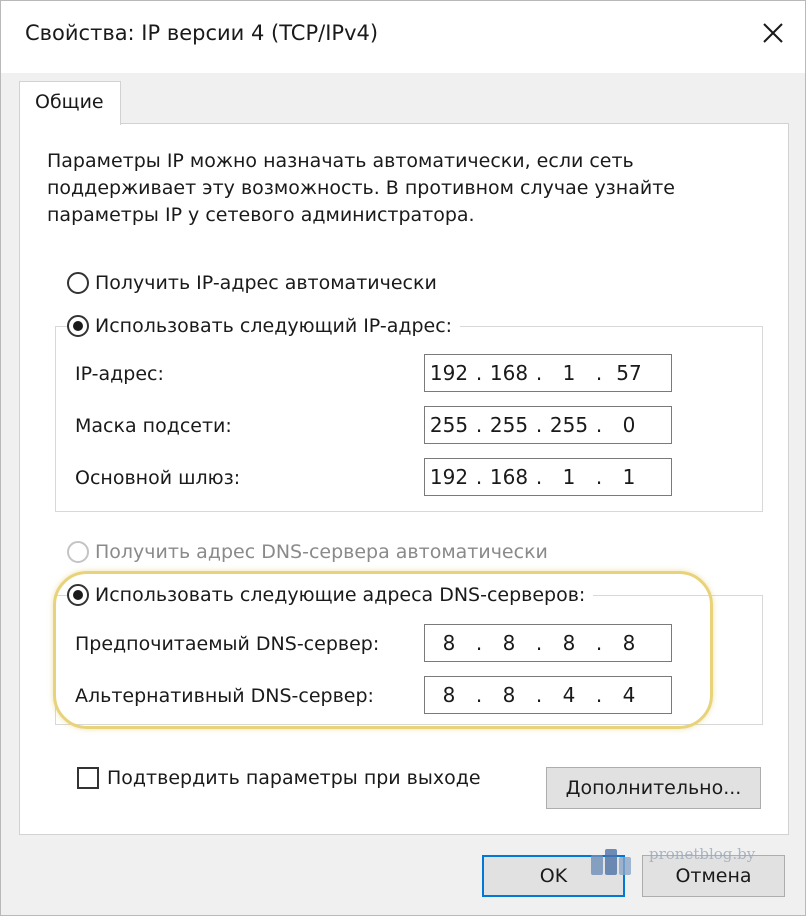  What do you see at coordinates (629, 425) in the screenshot?
I see `octet: 0` at bounding box center [629, 425].